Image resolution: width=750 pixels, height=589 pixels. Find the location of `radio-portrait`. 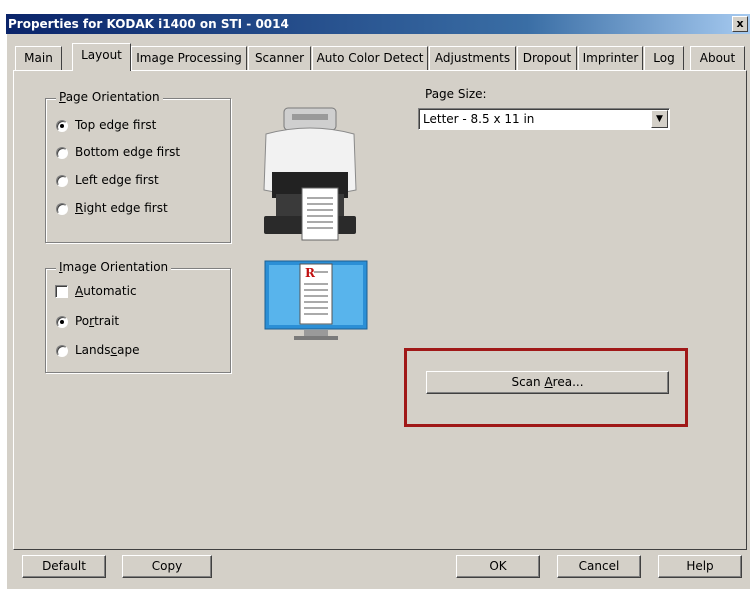

radio-portrait is located at coordinates (62, 322).